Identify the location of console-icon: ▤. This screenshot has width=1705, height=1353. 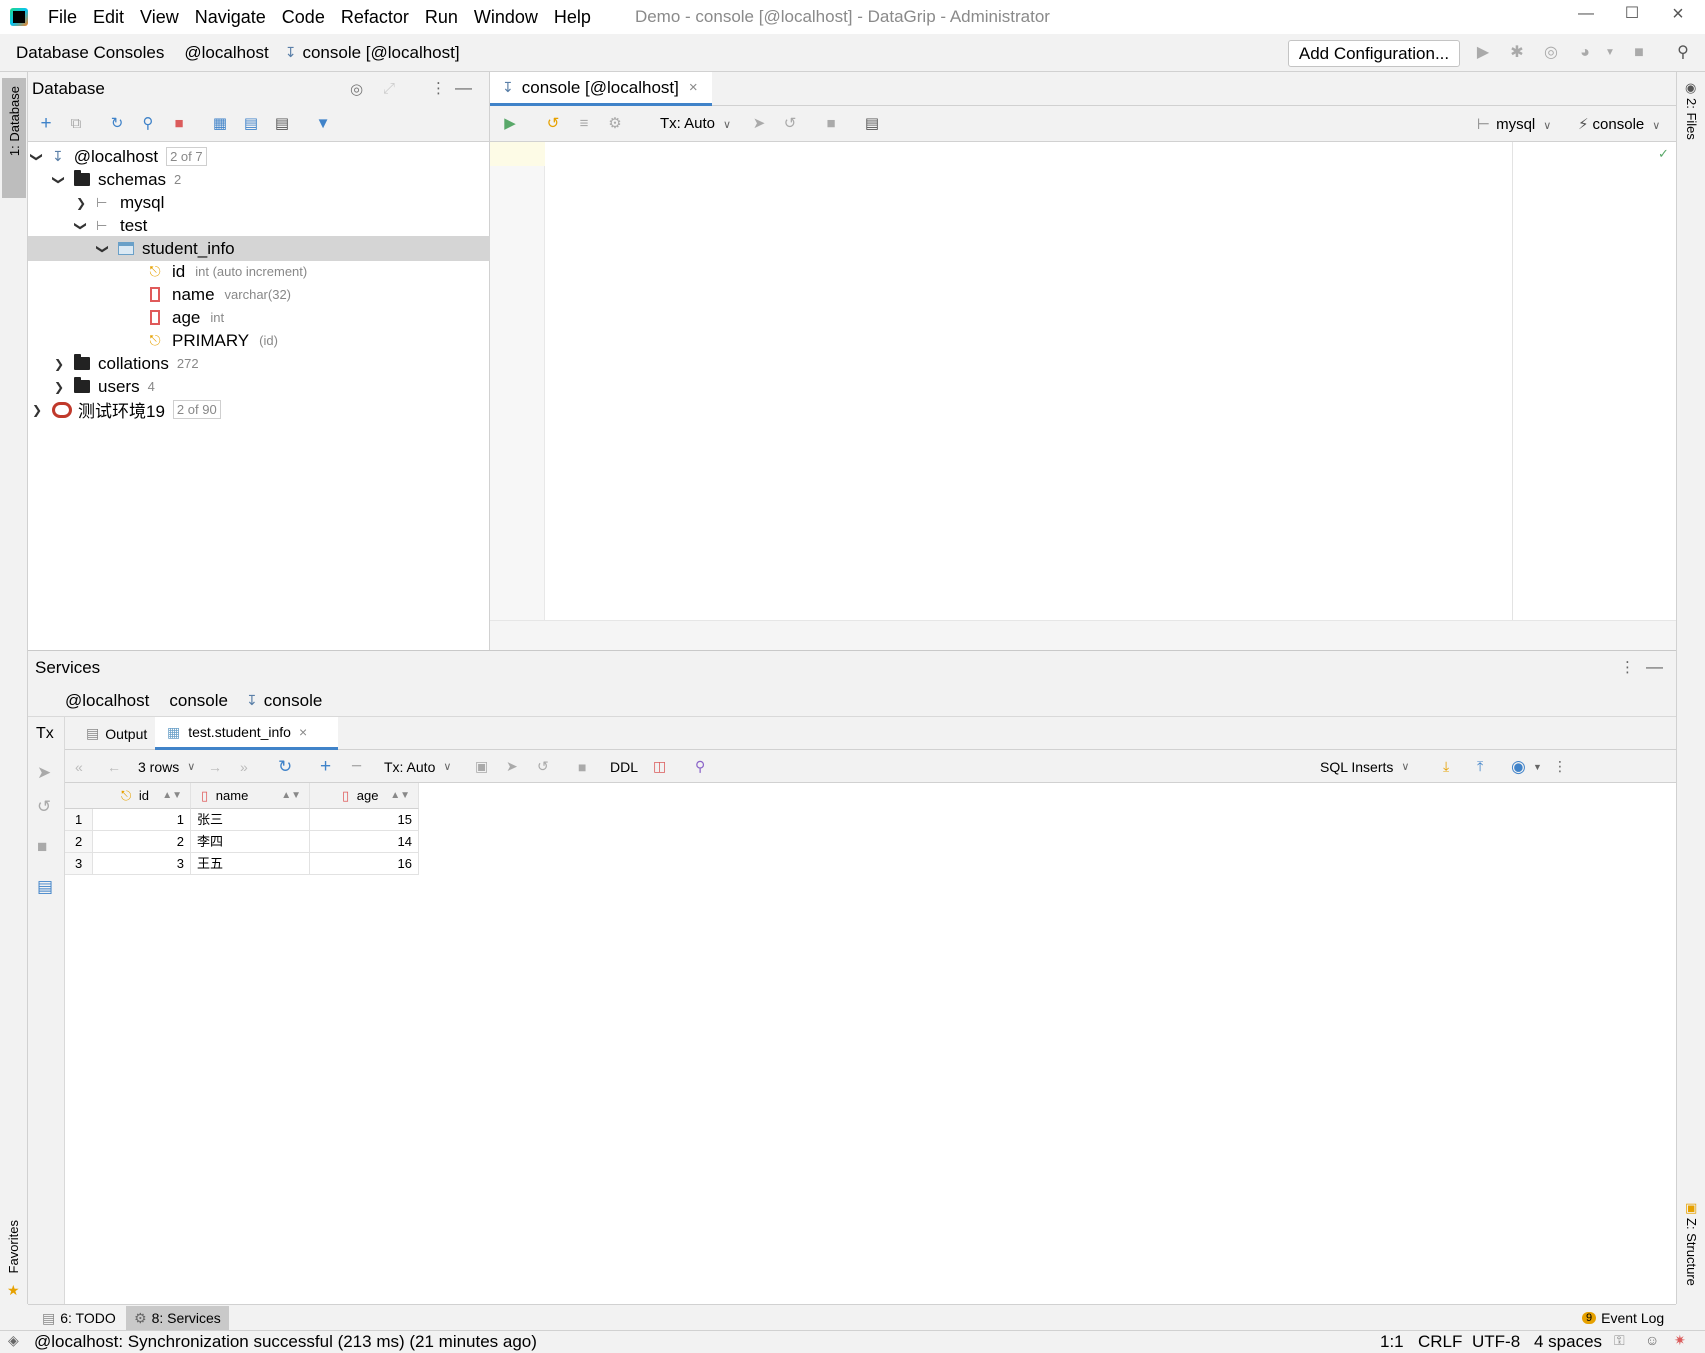
(282, 124).